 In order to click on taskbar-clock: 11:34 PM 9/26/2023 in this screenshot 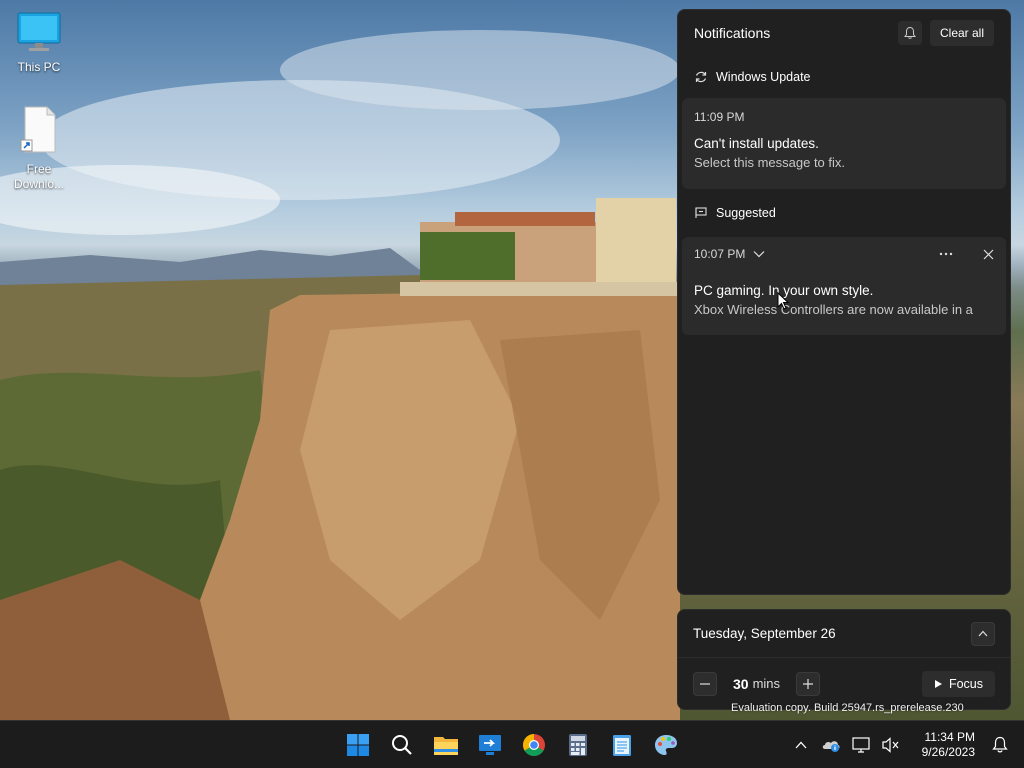, I will do `click(948, 745)`.